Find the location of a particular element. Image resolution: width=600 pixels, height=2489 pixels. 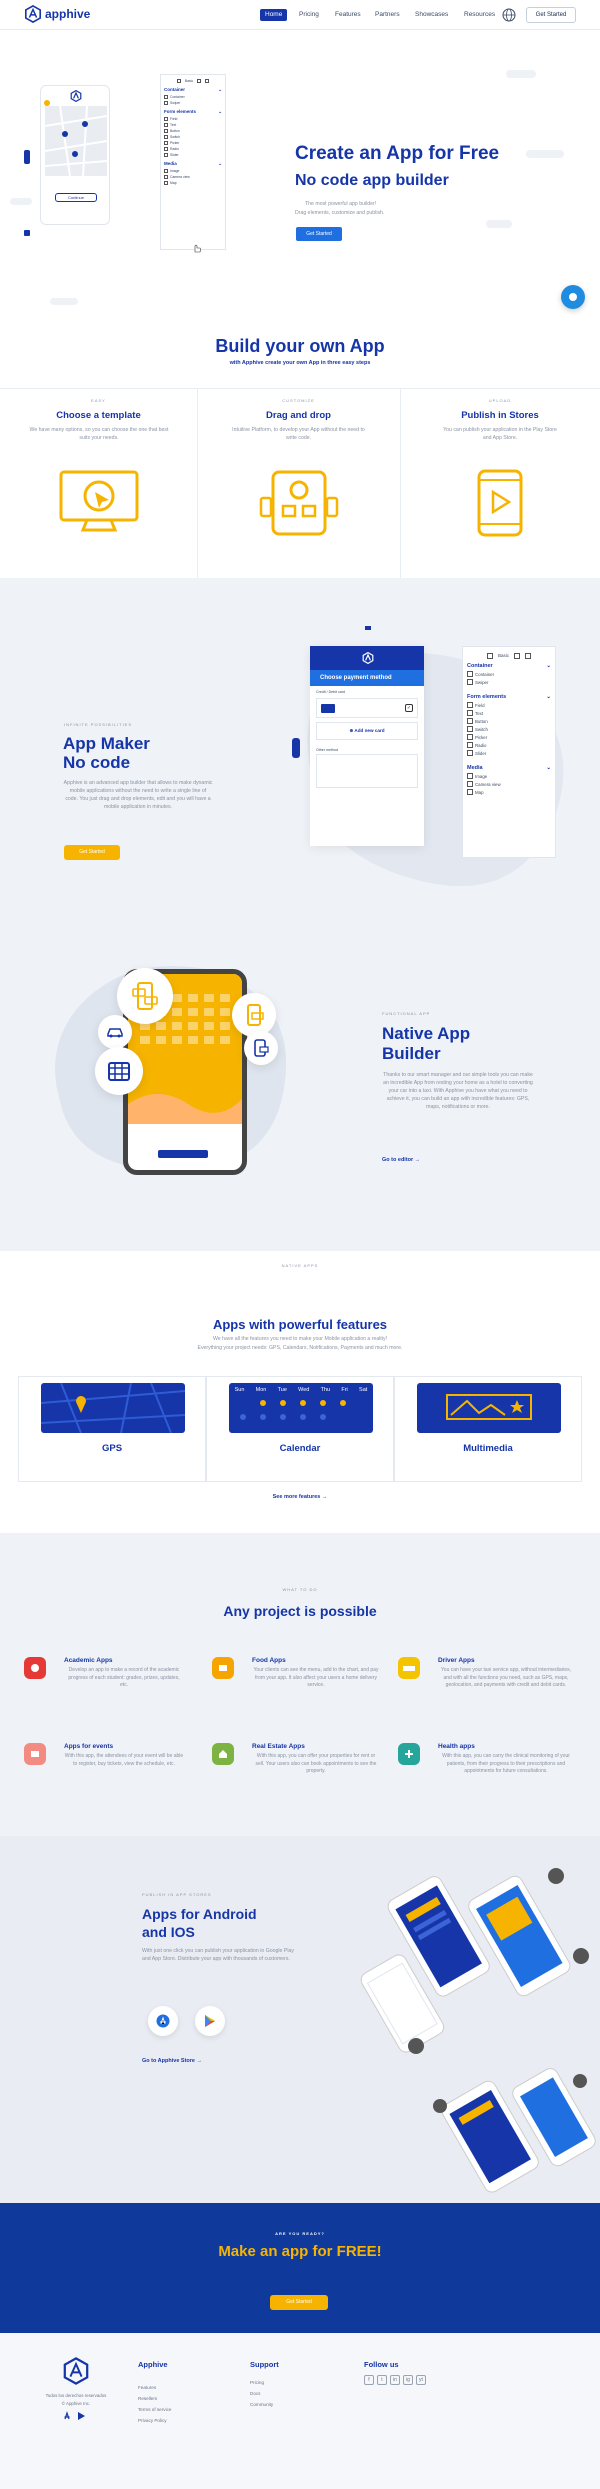

phone-action-button is located at coordinates (183, 1154).